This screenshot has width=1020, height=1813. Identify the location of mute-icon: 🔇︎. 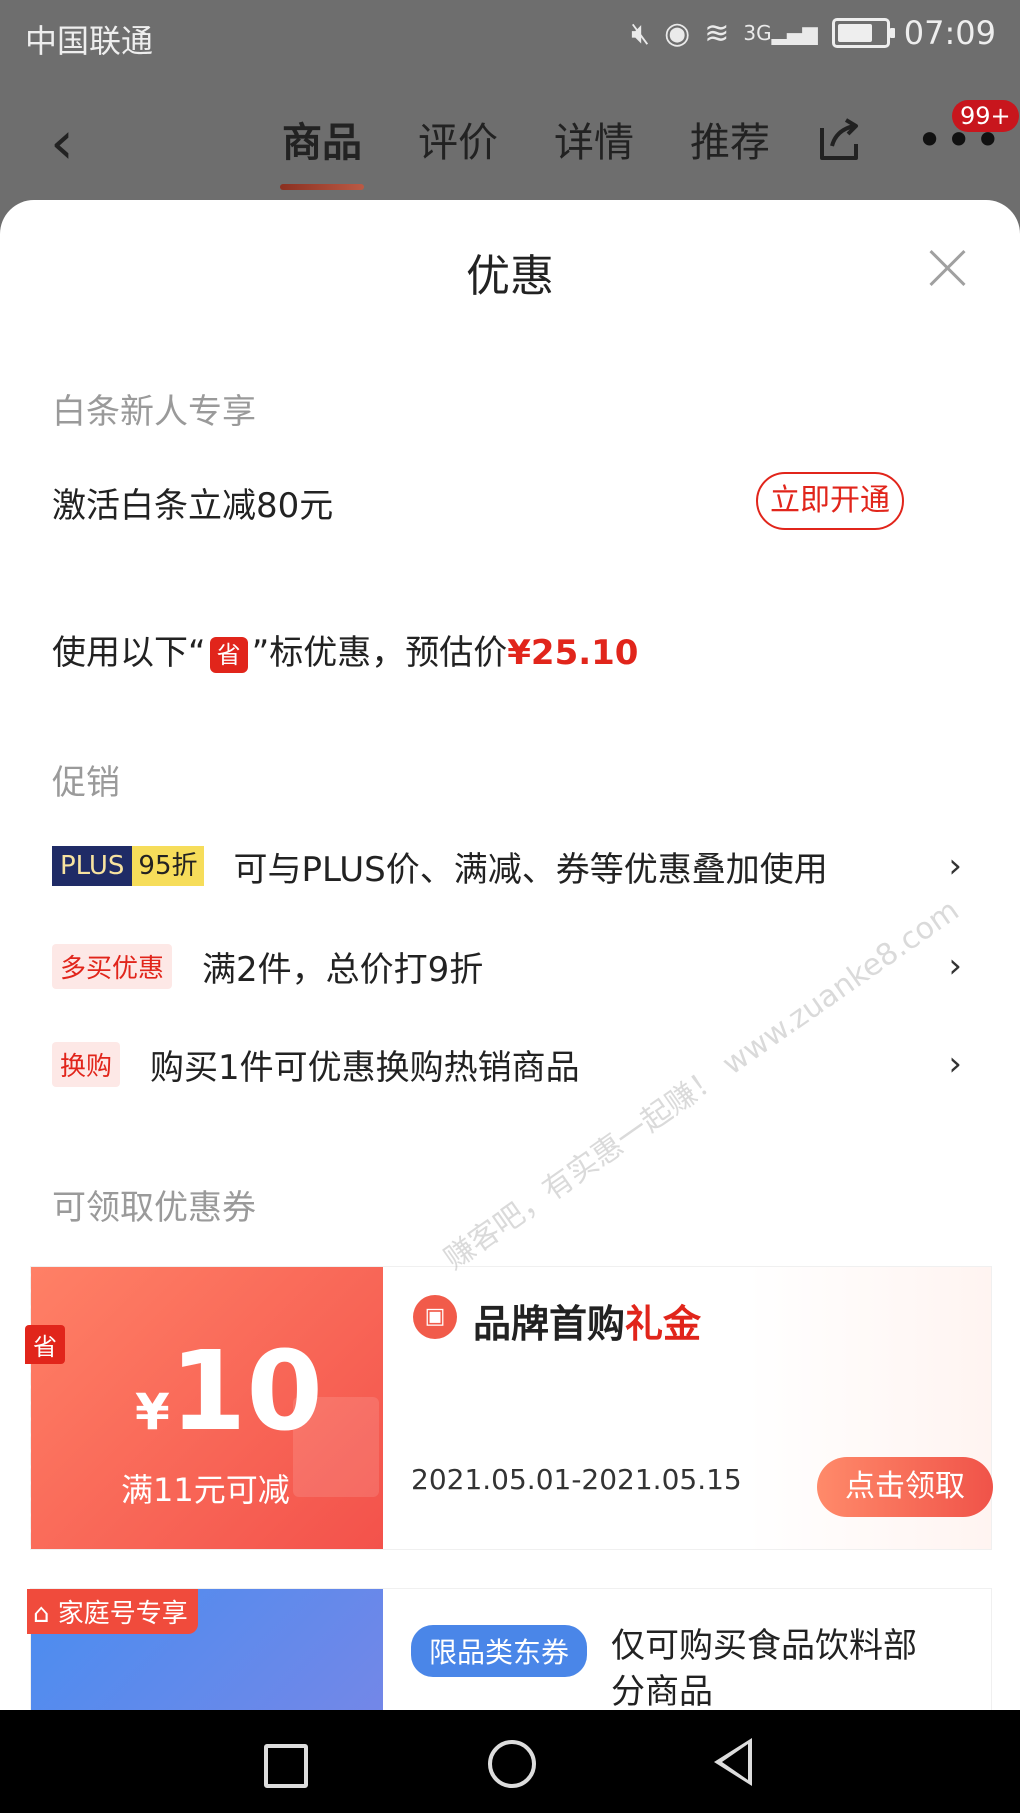
(641, 33).